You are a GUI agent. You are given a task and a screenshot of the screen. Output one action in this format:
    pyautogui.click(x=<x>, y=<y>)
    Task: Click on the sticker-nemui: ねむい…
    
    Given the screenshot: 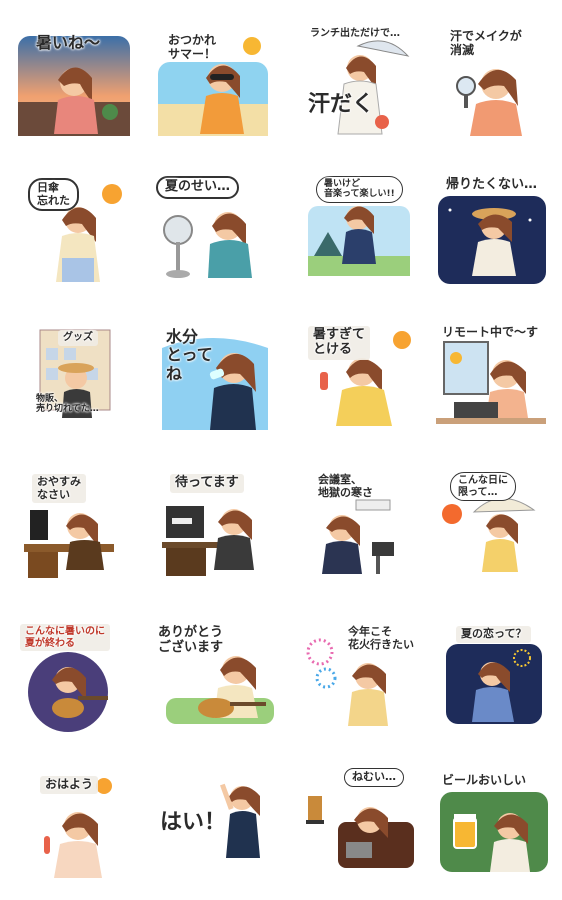 What is the action you would take?
    pyautogui.click(x=359, y=821)
    